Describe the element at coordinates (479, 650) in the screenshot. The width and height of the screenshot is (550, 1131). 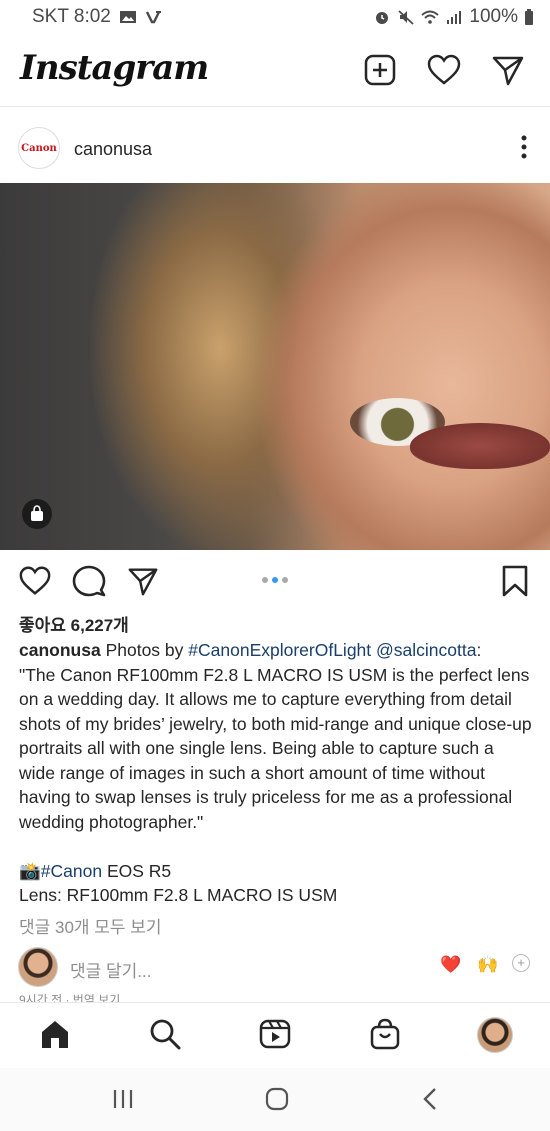
I see `caption-colon: :` at that location.